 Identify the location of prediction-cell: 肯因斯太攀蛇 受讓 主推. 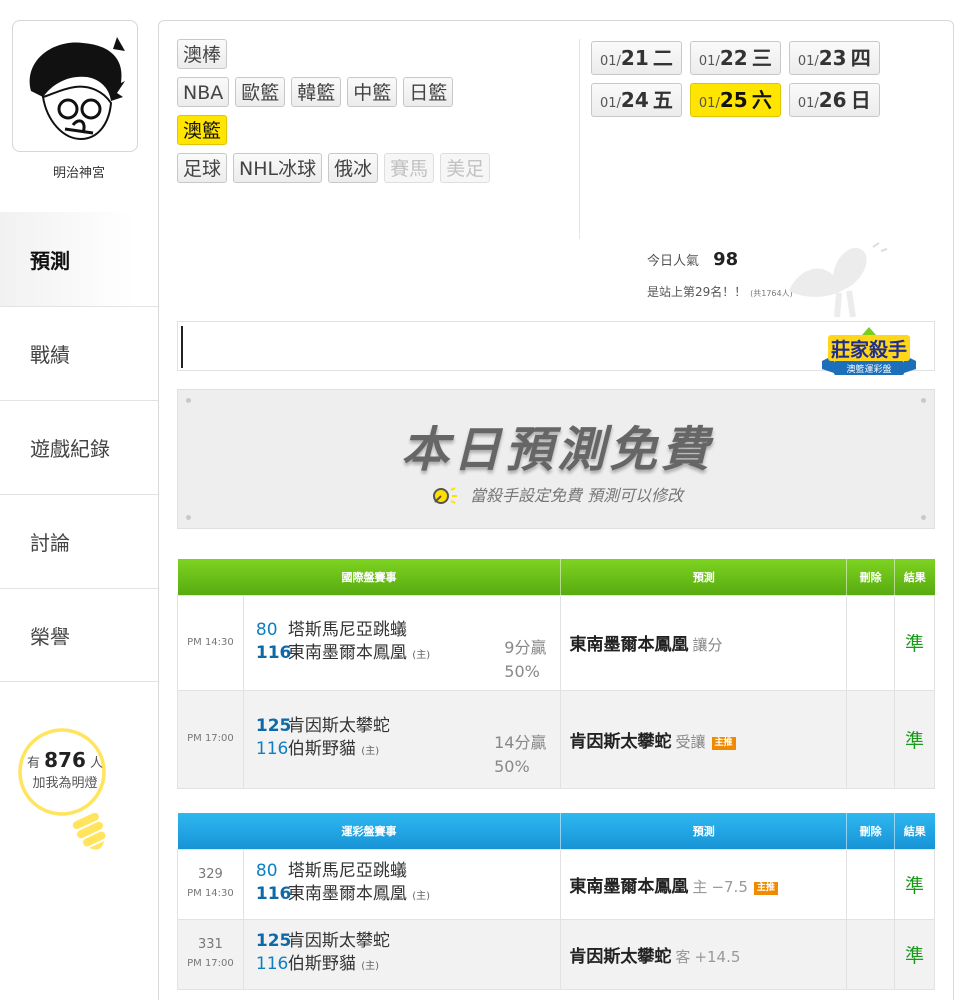
(704, 739).